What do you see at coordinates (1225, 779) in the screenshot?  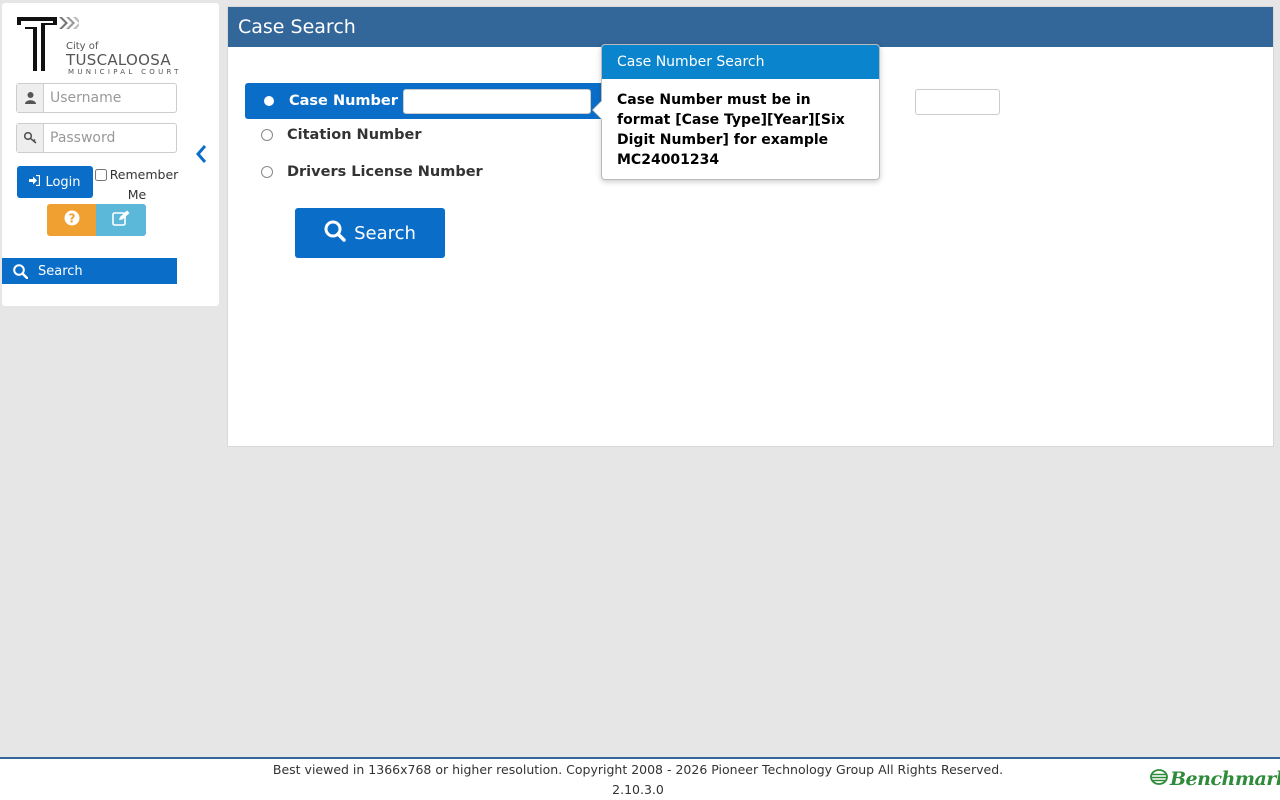 I see `brand-name: Benchmark` at bounding box center [1225, 779].